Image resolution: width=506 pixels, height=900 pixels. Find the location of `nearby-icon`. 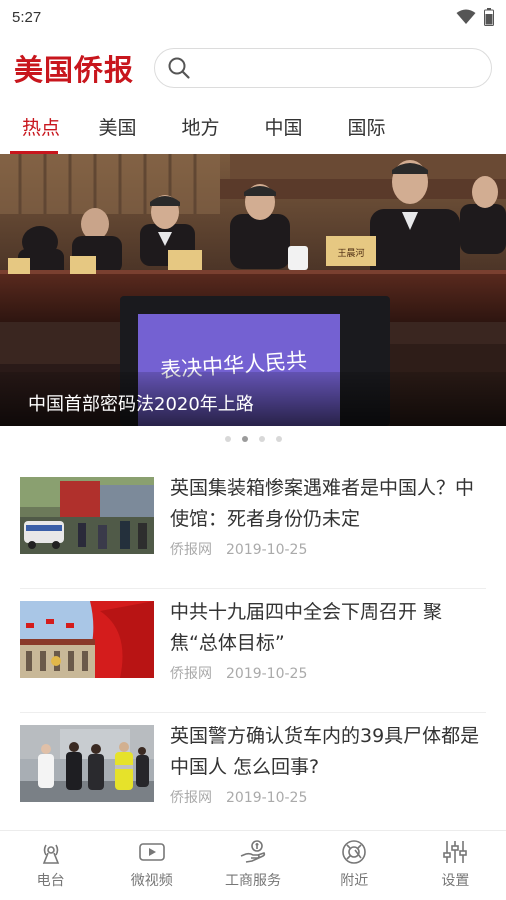

nearby-icon is located at coordinates (354, 852).